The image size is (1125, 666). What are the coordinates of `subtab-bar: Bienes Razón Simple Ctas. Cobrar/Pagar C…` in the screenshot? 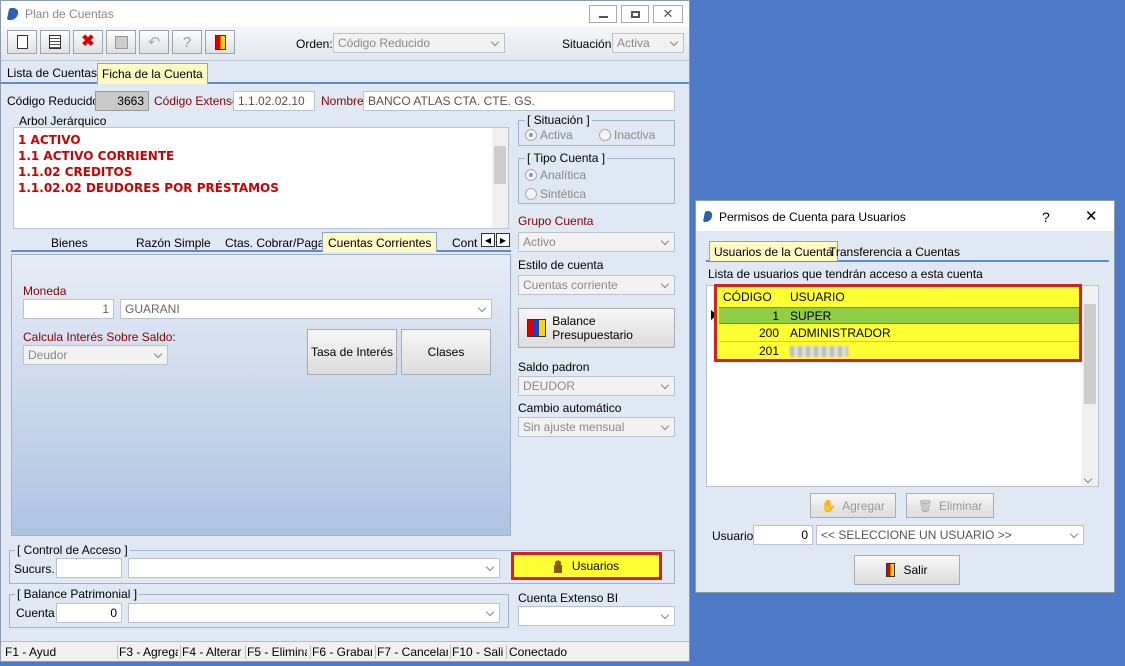 It's located at (261, 242).